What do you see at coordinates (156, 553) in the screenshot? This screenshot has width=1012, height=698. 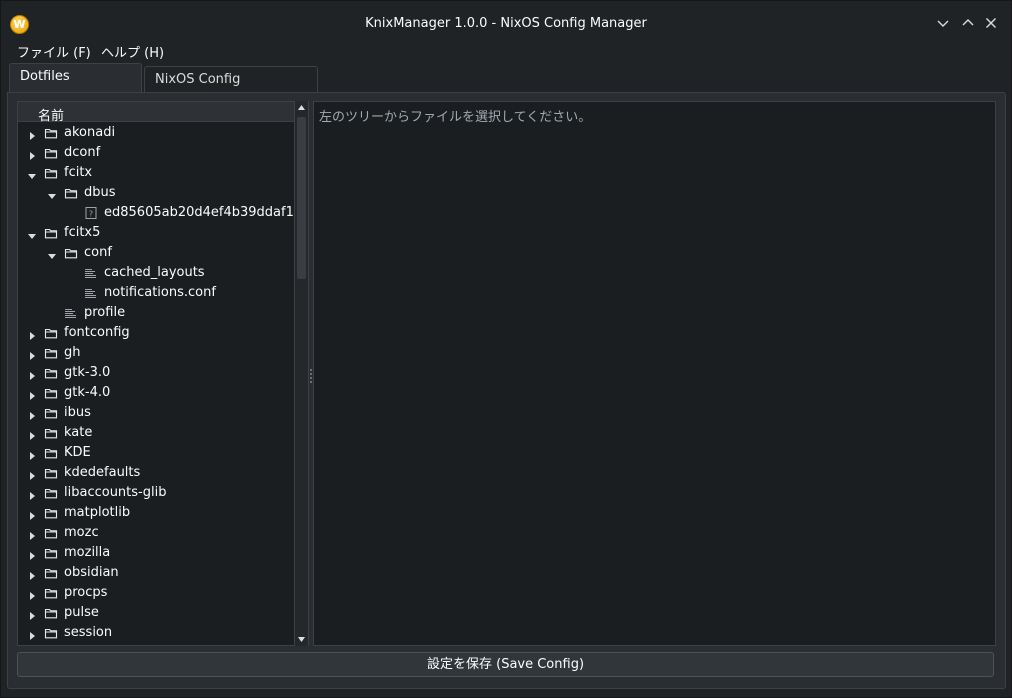 I see `tree-row: mozilla` at bounding box center [156, 553].